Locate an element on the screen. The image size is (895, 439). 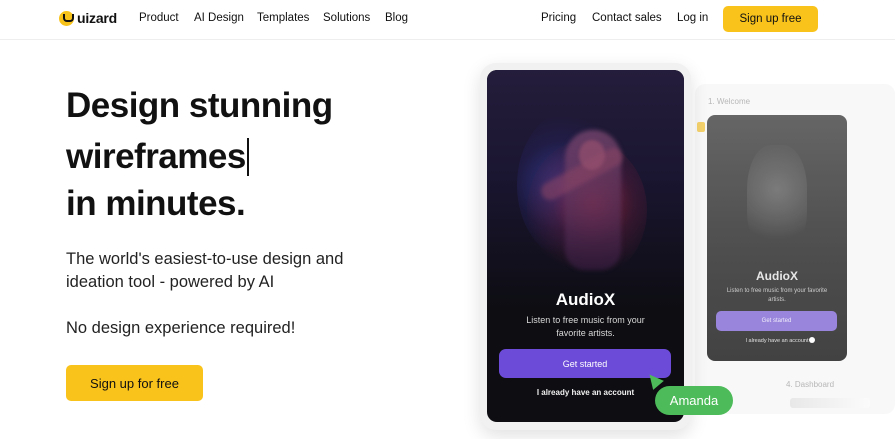
hero-subtitle-line2: ideation tool - powered by AI is located at coordinates (170, 282).